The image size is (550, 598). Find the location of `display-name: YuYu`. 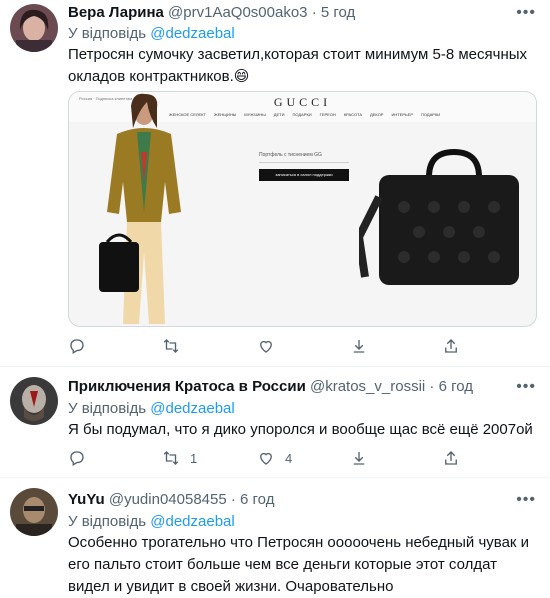

display-name: YuYu is located at coordinates (86, 499).